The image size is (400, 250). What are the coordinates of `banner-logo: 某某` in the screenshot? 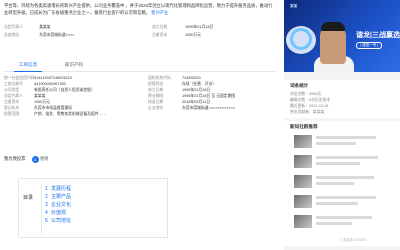 It's located at (294, 6).